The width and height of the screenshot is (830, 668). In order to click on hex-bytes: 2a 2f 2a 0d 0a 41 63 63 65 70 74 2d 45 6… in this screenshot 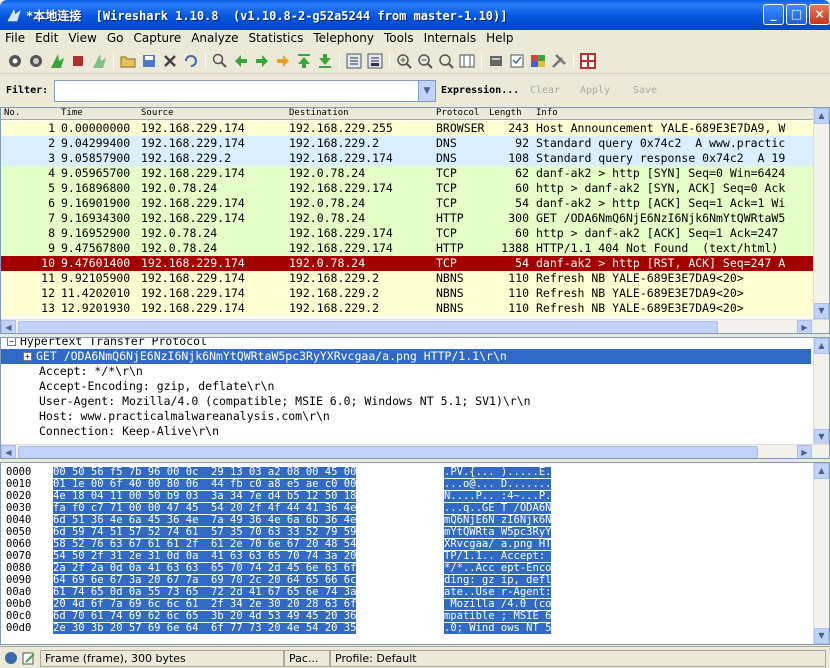, I will do `click(205, 568)`.